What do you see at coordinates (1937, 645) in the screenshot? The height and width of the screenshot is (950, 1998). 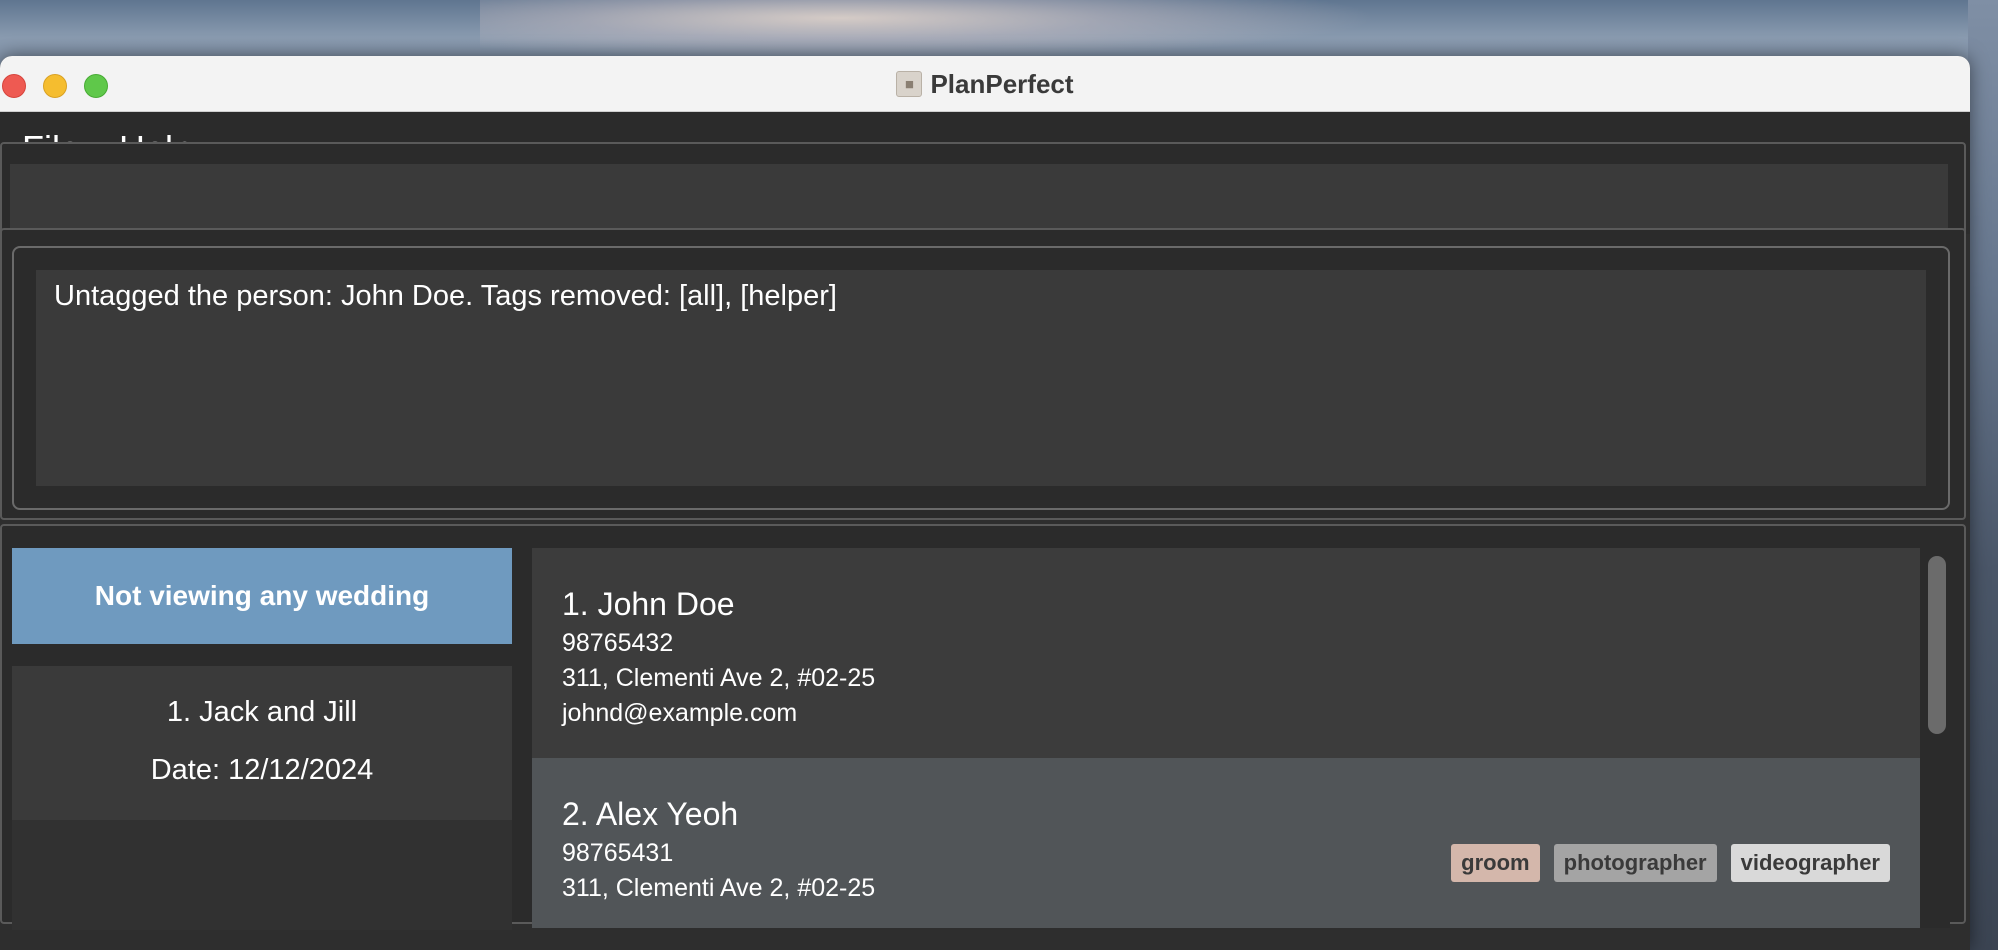 I see `scrollbar-thumb` at bounding box center [1937, 645].